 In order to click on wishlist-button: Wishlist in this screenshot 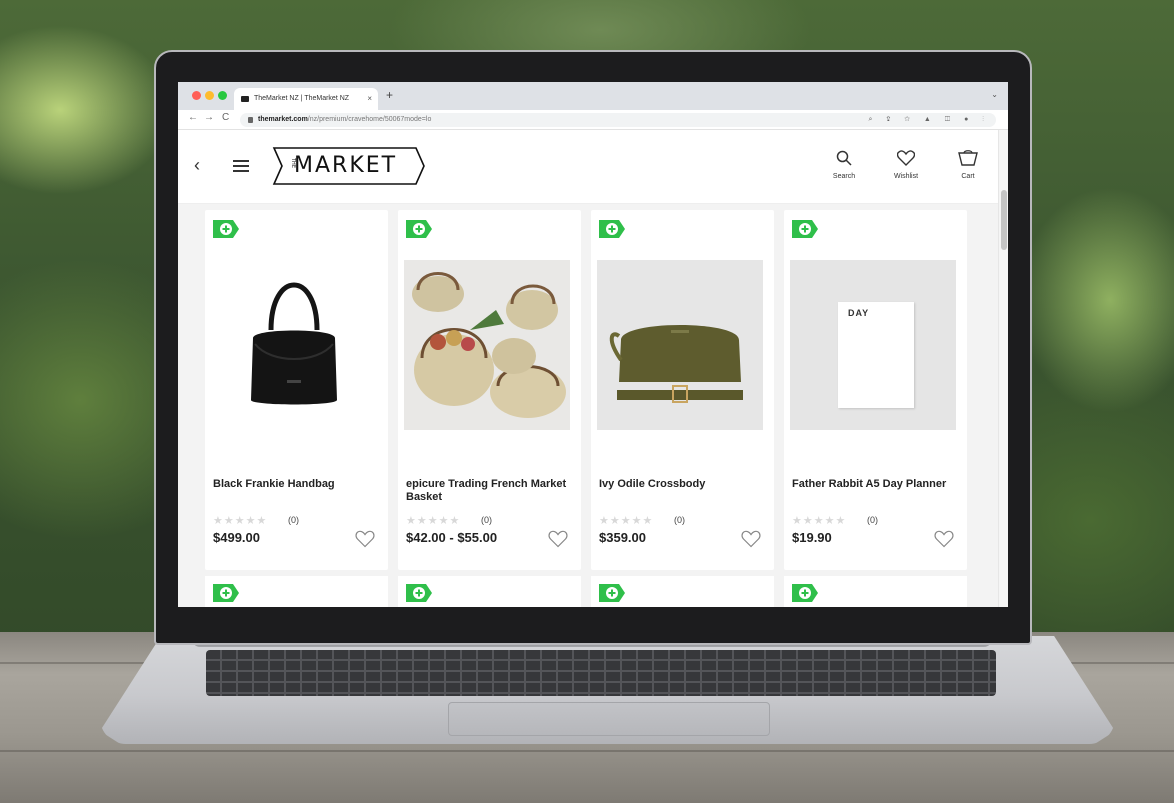, I will do `click(906, 165)`.